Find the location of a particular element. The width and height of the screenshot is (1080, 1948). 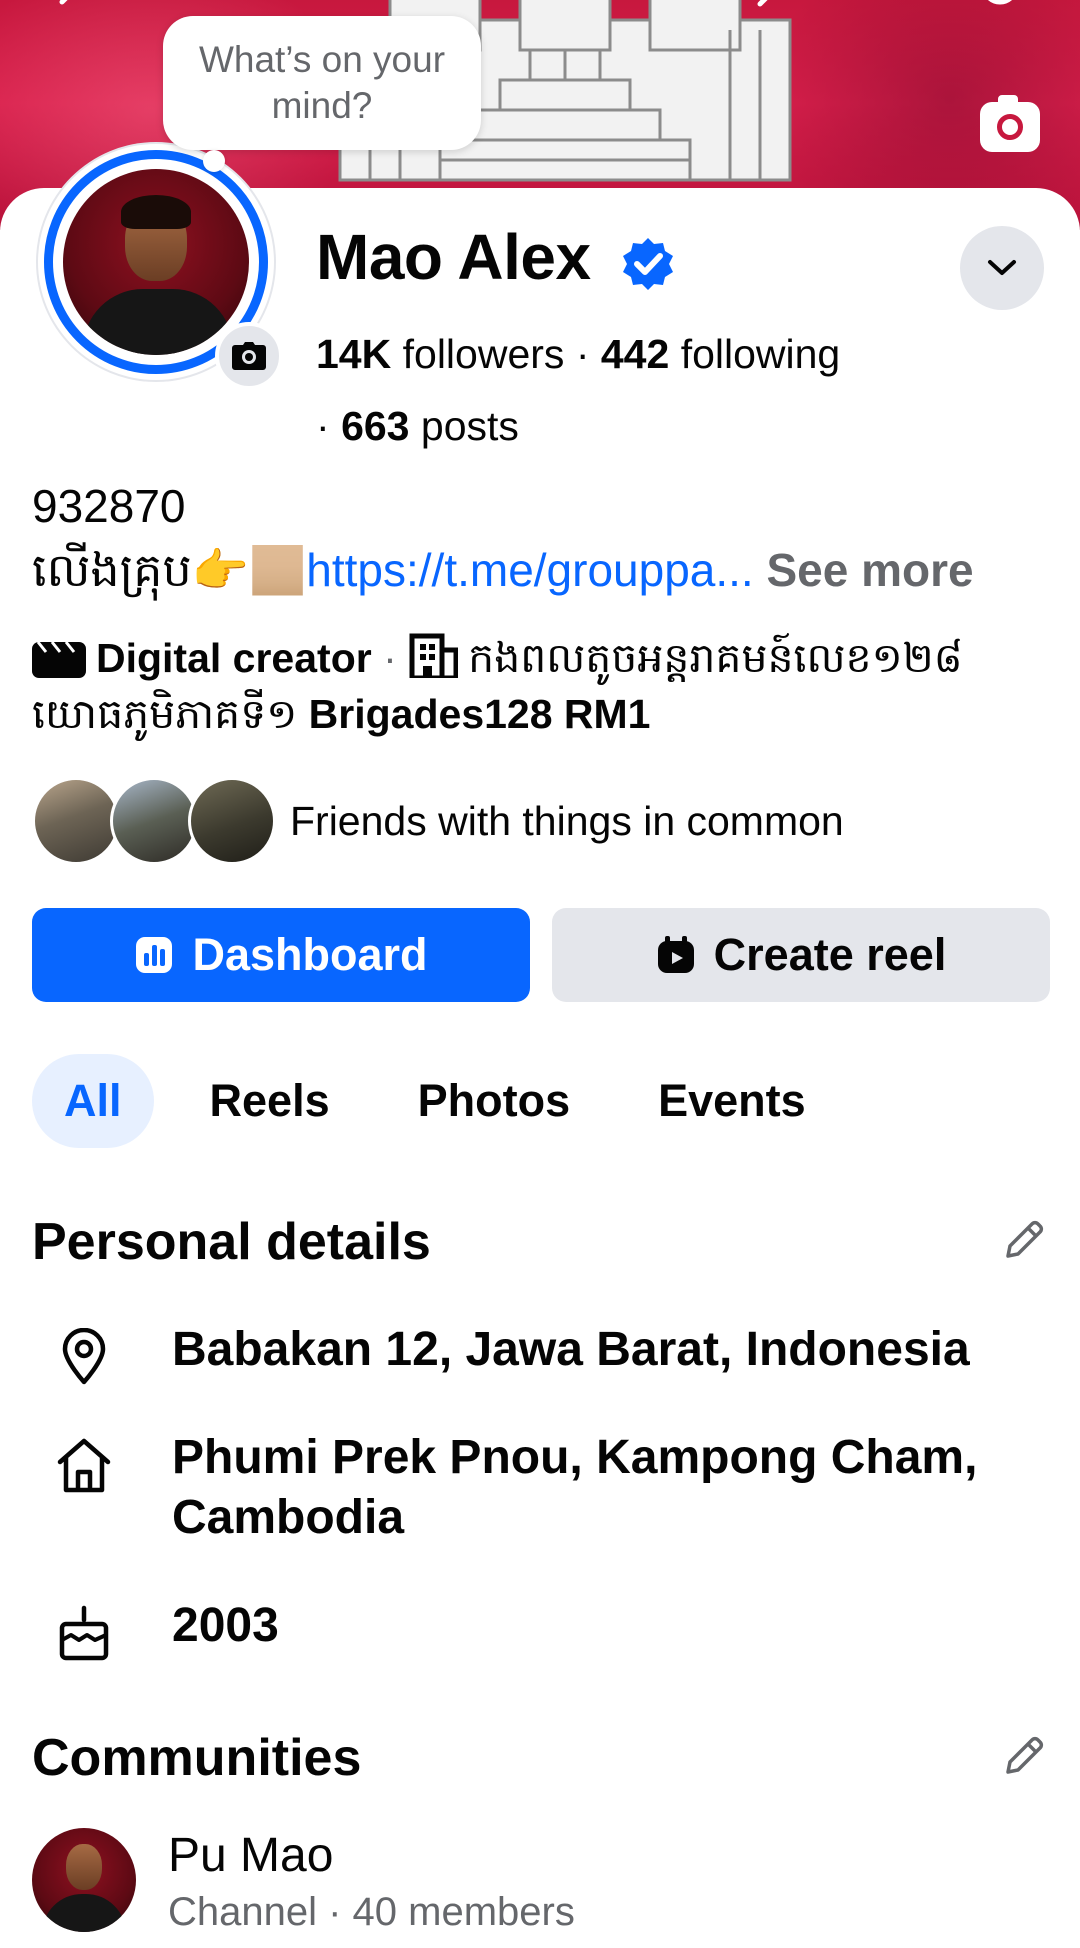

dashboard-button: Dashboard is located at coordinates (281, 955).